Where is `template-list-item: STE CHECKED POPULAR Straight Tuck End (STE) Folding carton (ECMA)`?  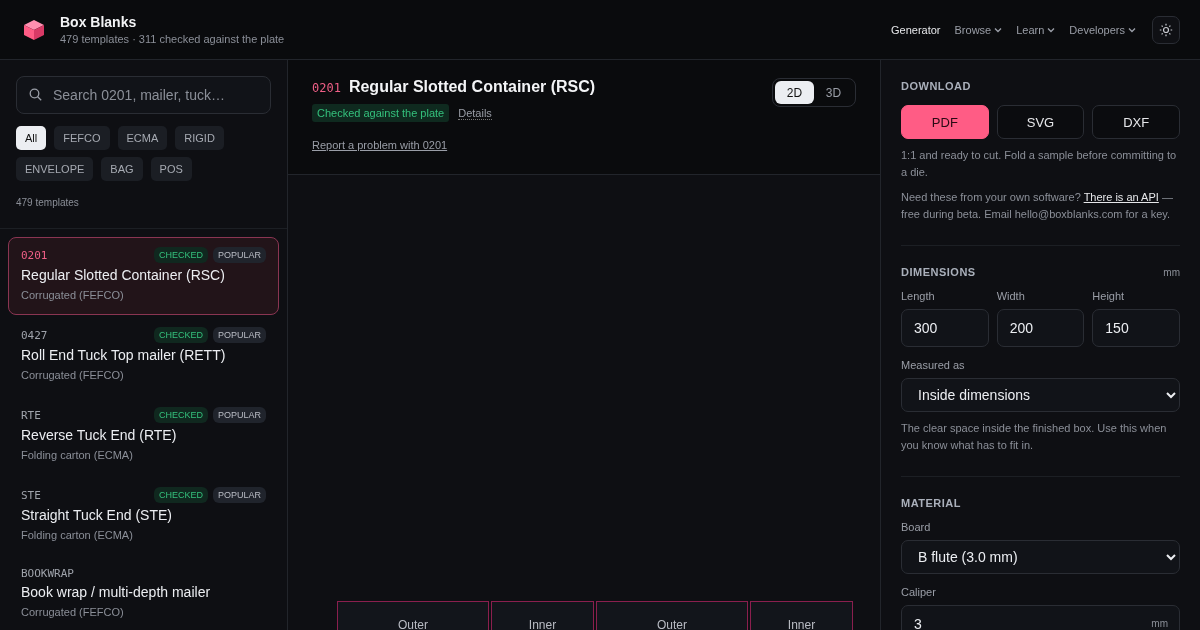
template-list-item: STE CHECKED POPULAR Straight Tuck End (STE) Folding carton (ECMA) is located at coordinates (143, 516).